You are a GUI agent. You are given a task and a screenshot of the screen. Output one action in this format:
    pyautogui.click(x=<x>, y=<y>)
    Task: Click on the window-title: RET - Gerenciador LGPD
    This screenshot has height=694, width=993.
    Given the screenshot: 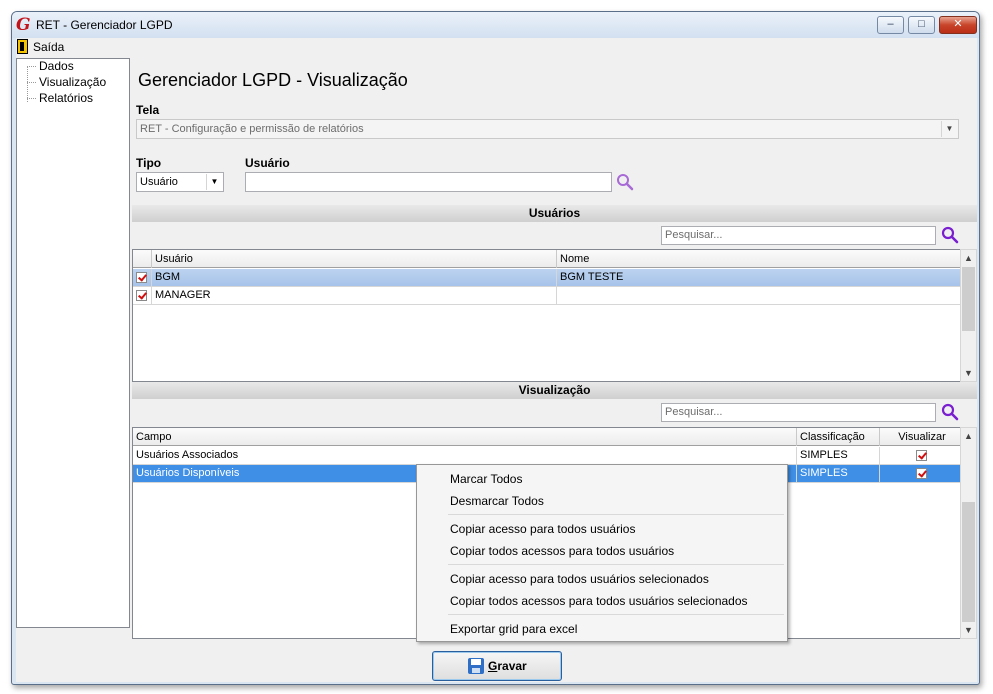 What is the action you would take?
    pyautogui.click(x=104, y=25)
    